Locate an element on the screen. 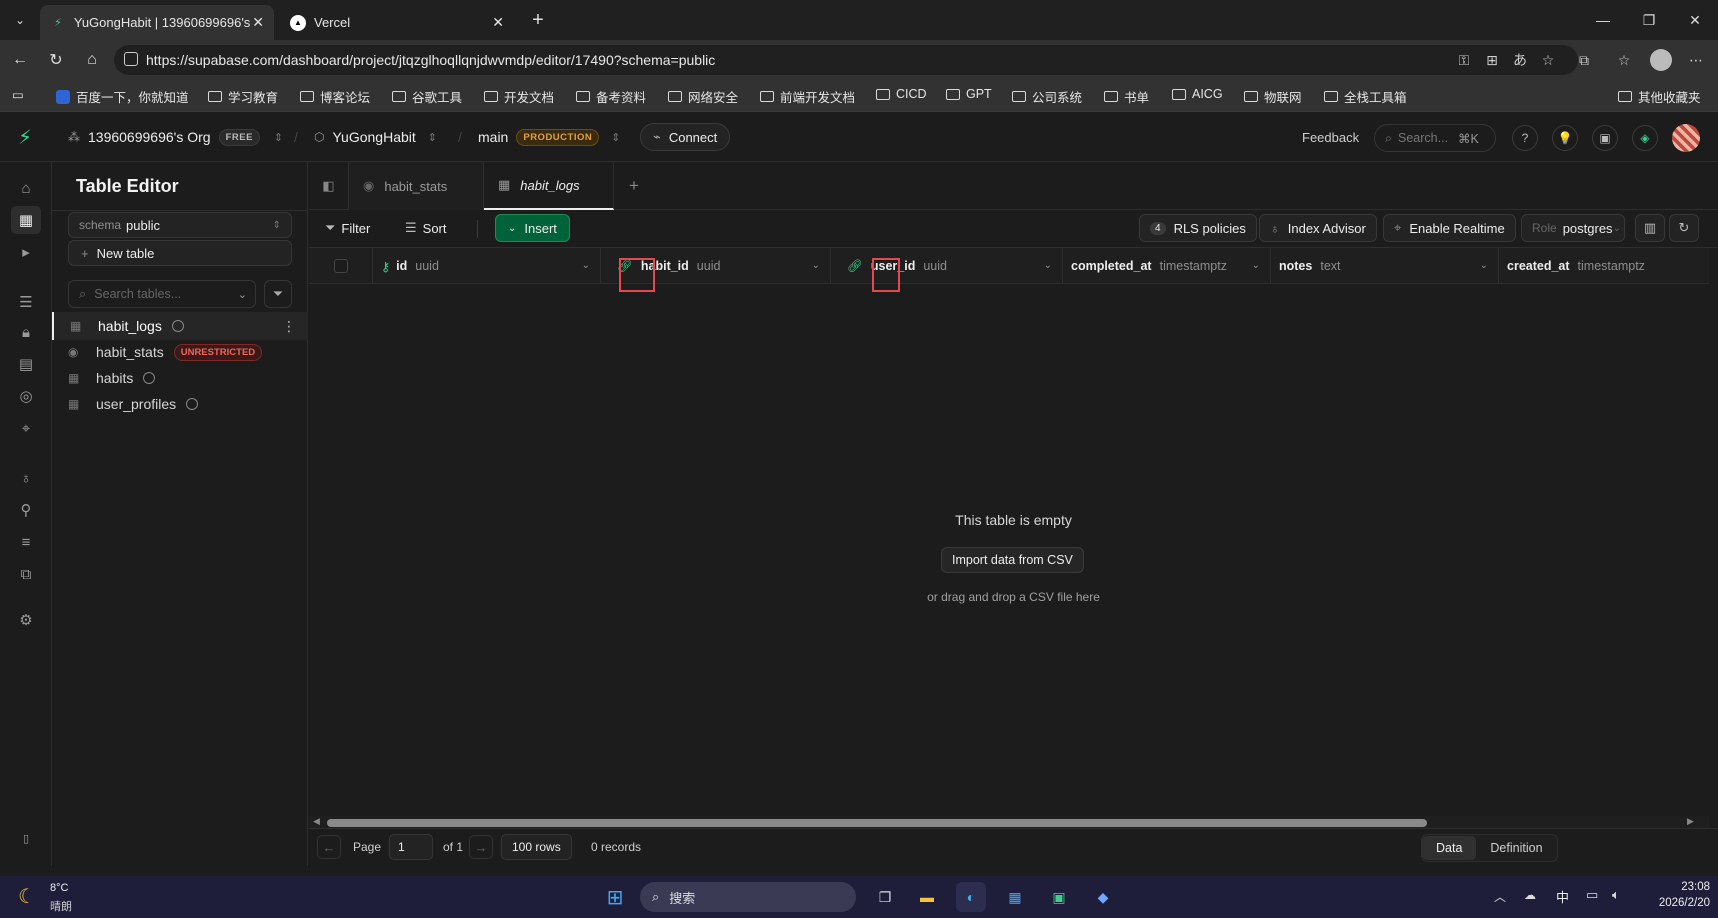 The width and height of the screenshot is (1718, 918). windows-start-icon: ⊞ is located at coordinates (615, 897).